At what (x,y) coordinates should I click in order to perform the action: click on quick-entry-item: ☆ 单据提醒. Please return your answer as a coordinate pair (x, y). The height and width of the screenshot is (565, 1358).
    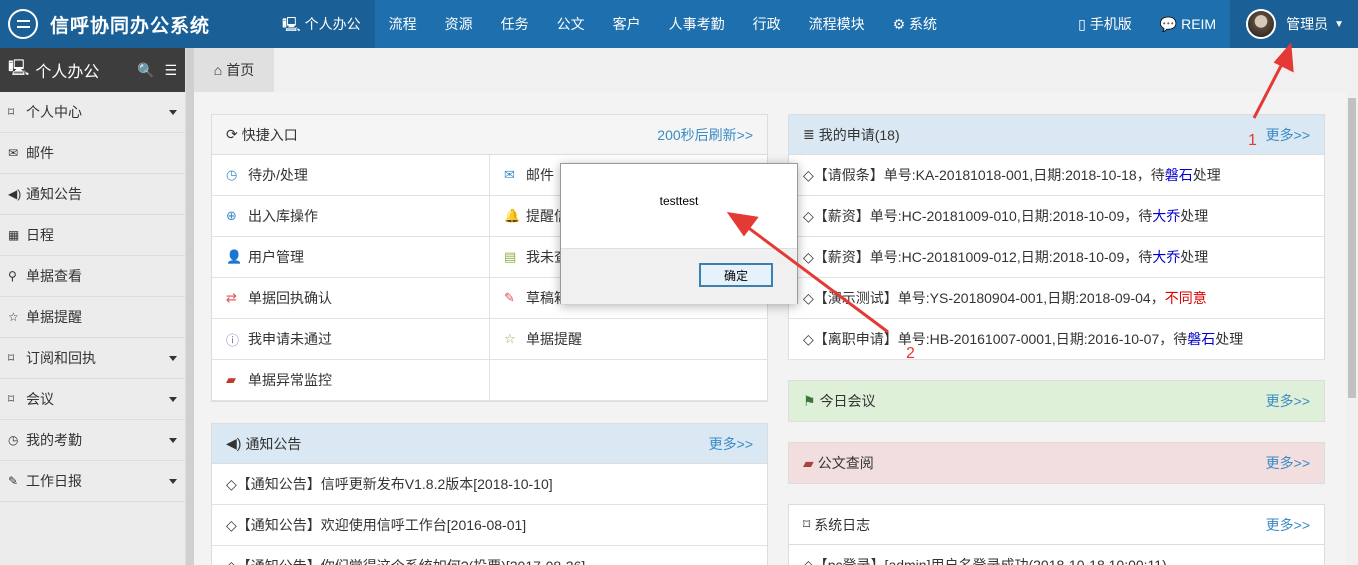
    Looking at the image, I should click on (629, 339).